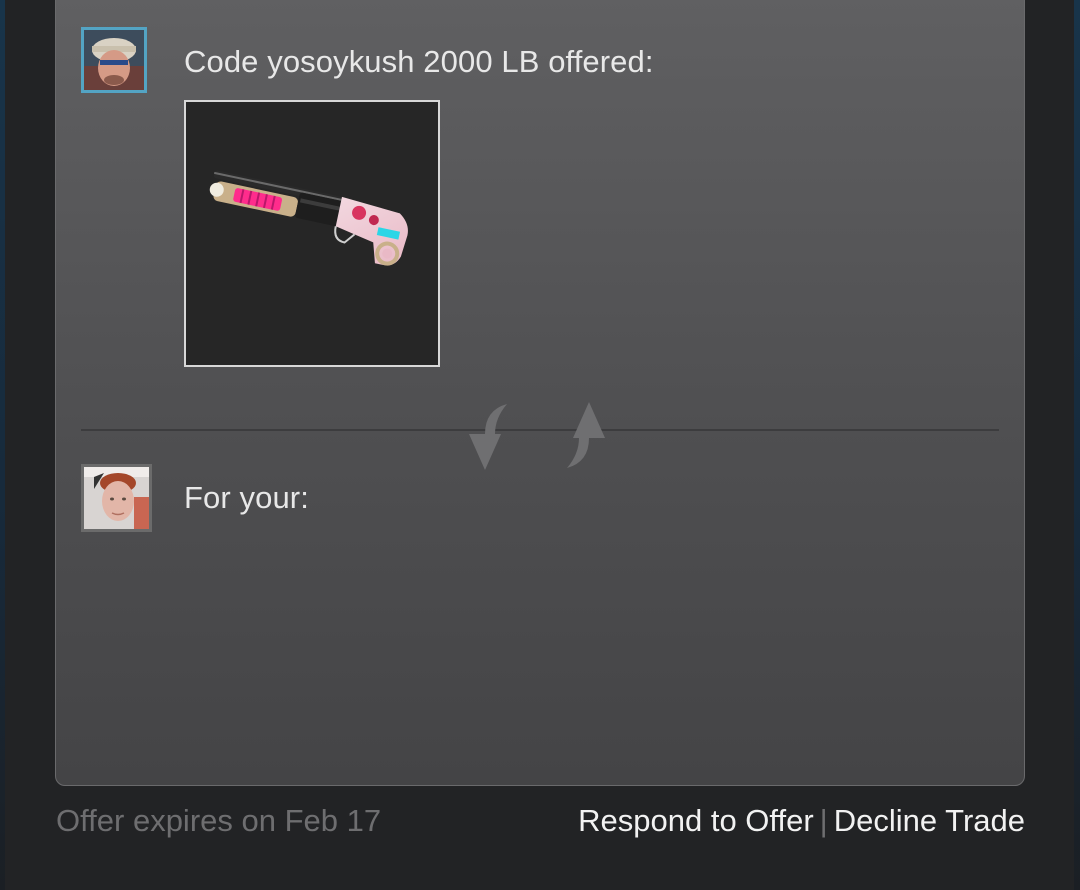 The width and height of the screenshot is (1080, 890). I want to click on respond-to-offer-link: Respond to Offer, so click(696, 820).